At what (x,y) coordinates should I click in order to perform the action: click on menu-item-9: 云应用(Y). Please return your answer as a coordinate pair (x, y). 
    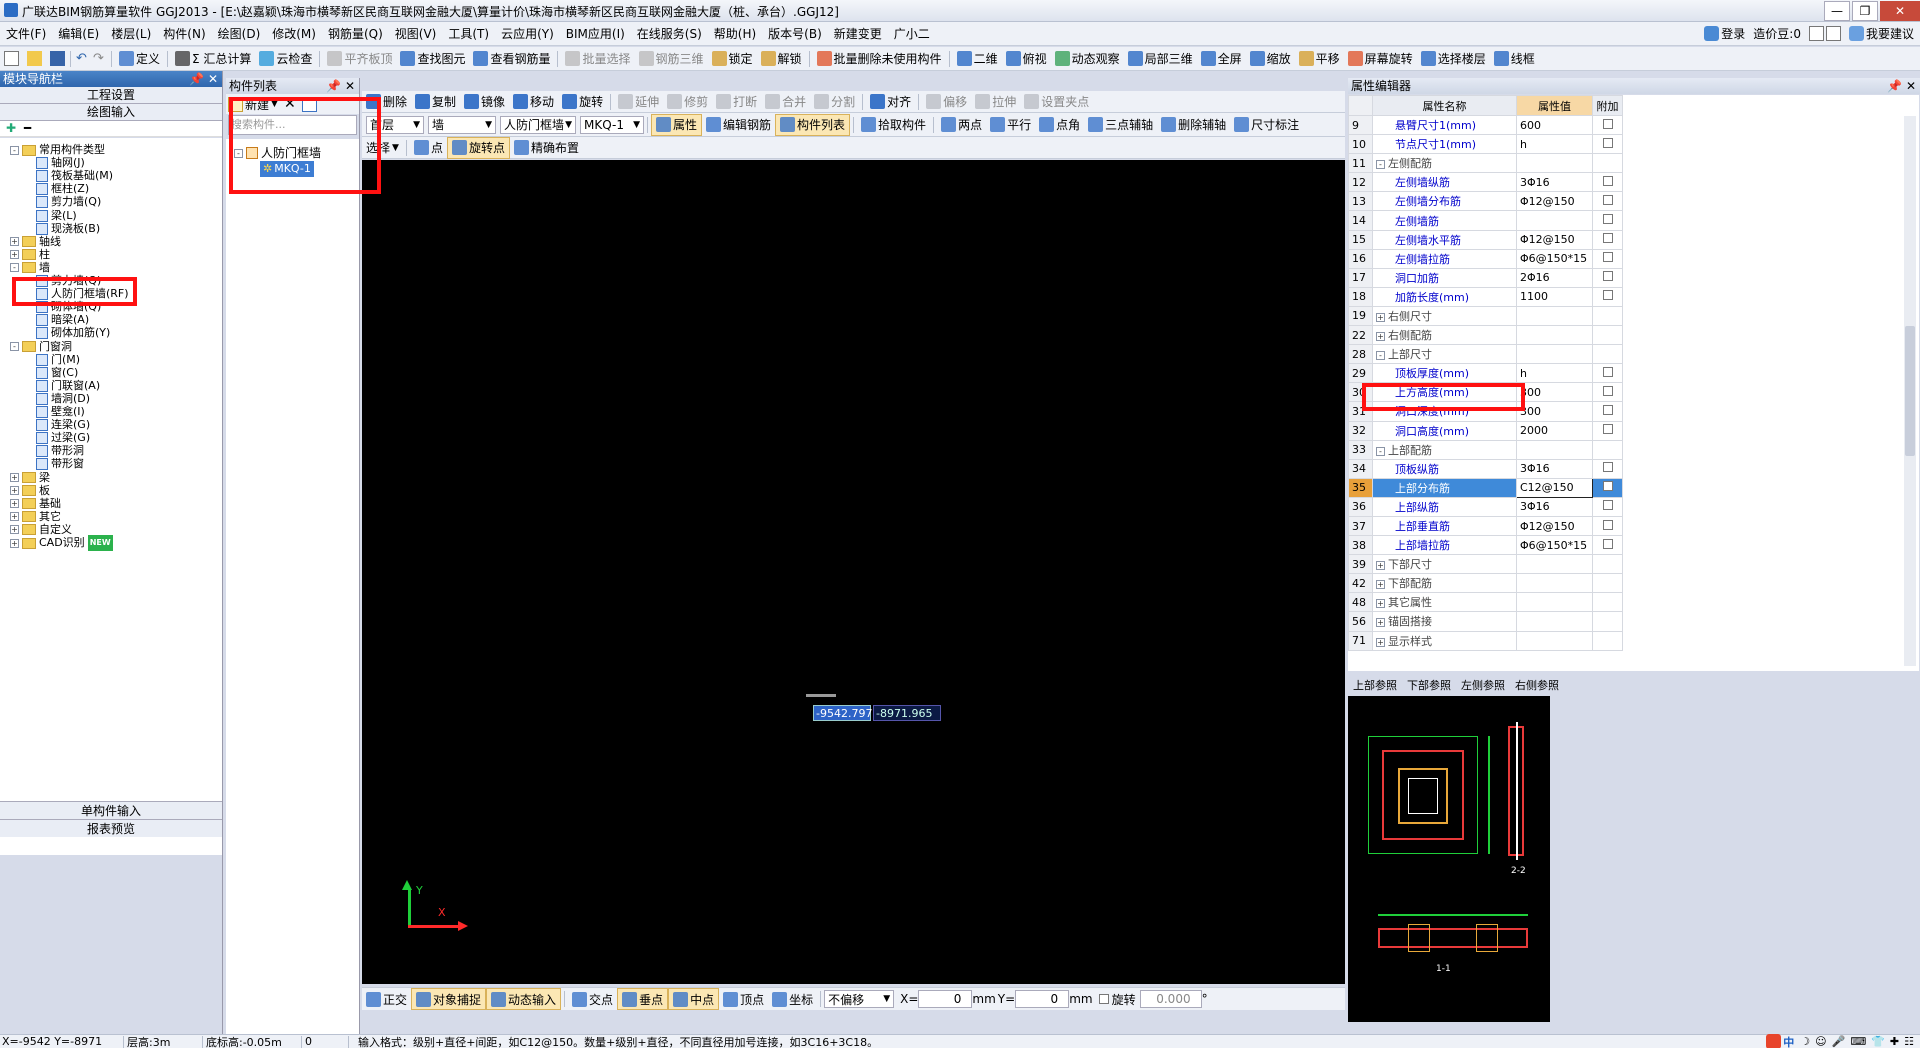
    Looking at the image, I should click on (527, 34).